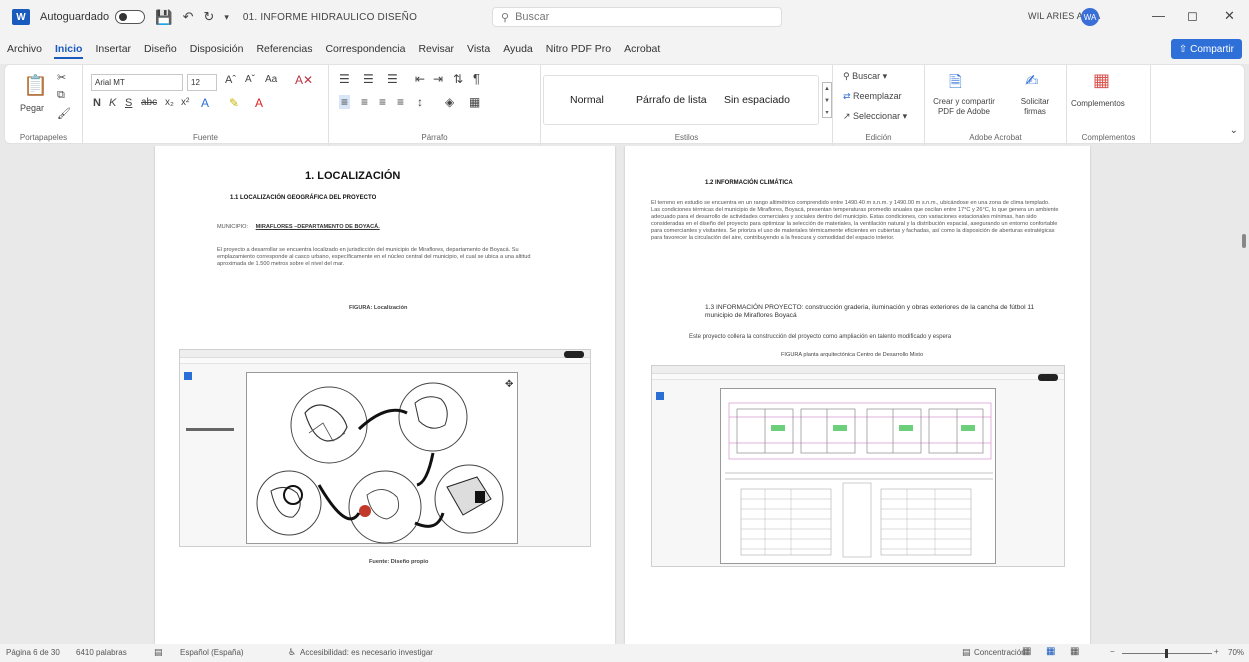  I want to click on bullets-icon: ☰, so click(344, 79).